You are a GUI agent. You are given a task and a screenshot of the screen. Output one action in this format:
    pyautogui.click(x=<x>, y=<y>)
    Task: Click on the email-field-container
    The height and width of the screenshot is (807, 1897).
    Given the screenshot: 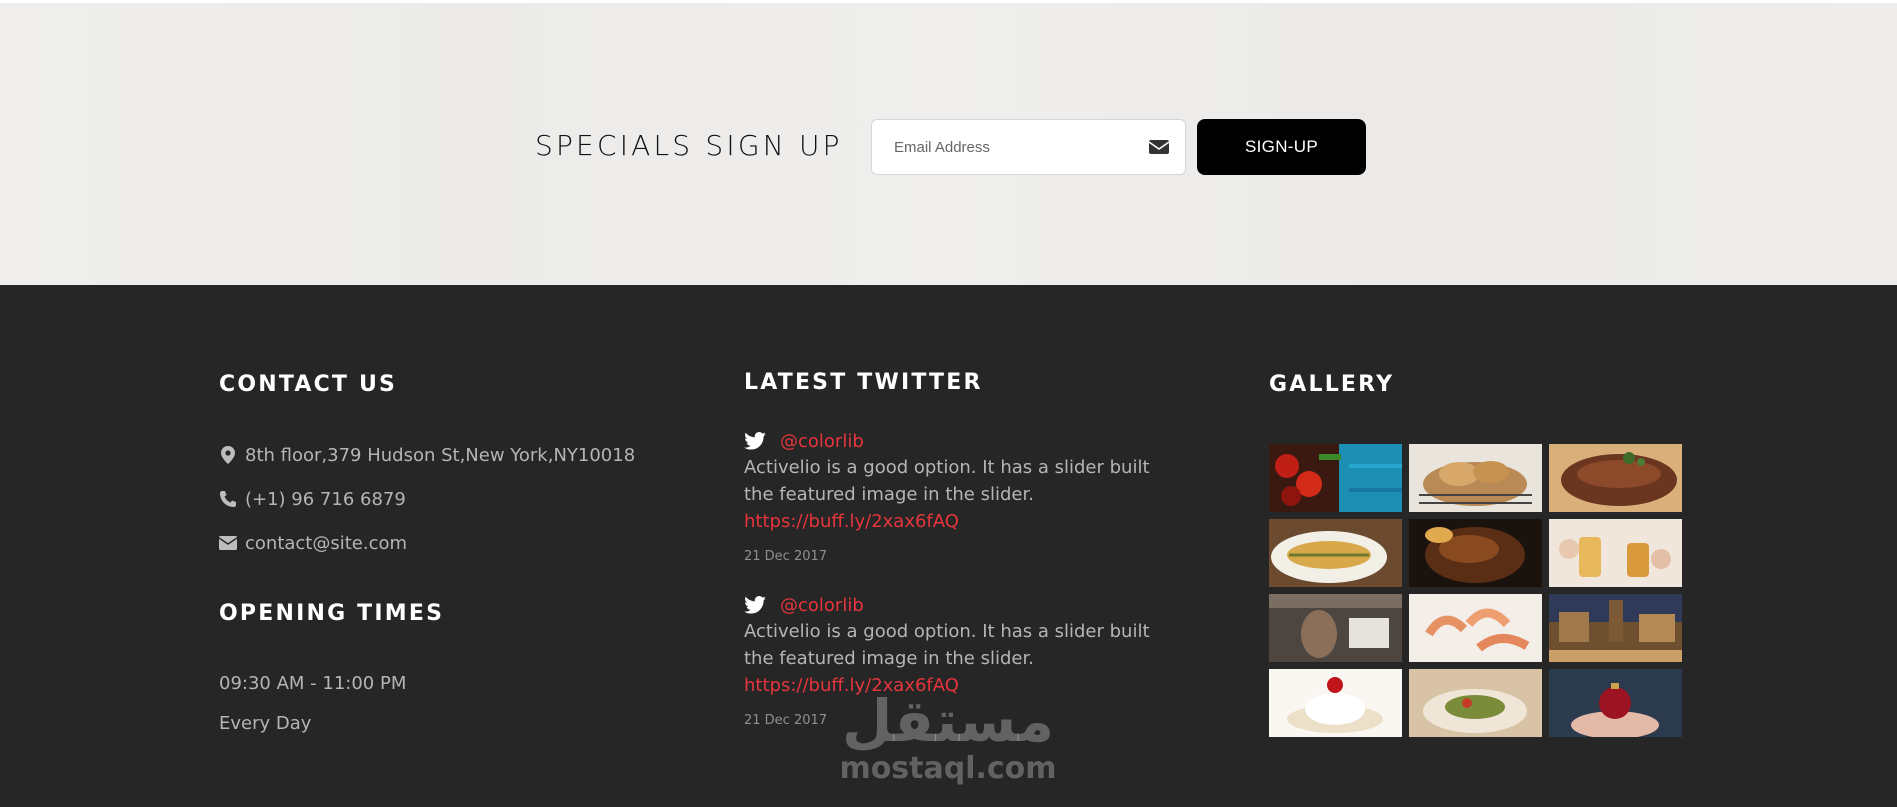 What is the action you would take?
    pyautogui.click(x=1028, y=147)
    